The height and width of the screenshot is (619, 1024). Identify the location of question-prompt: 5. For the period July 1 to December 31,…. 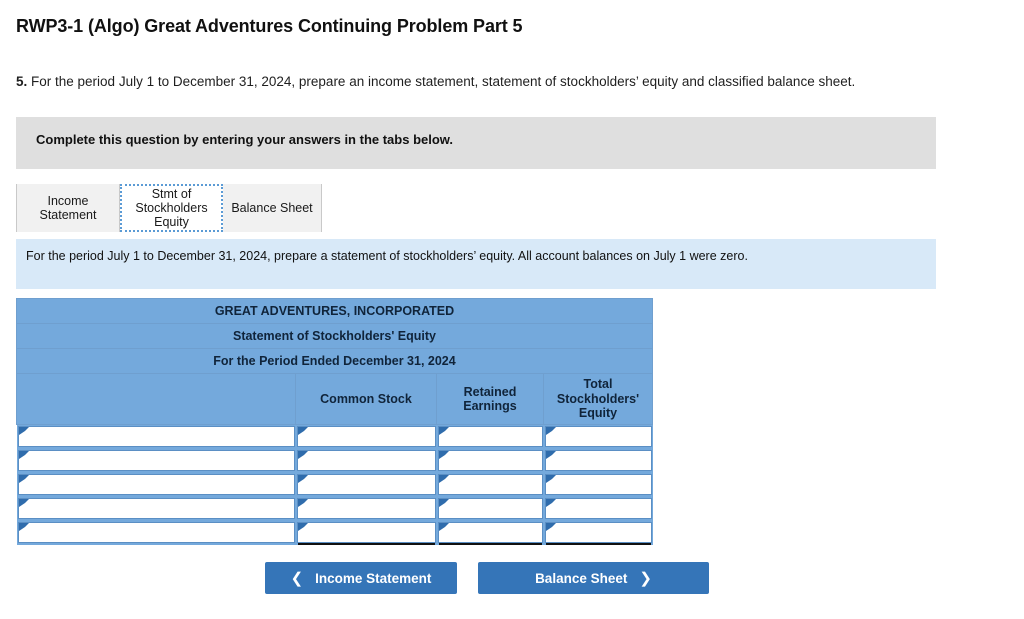
(518, 81).